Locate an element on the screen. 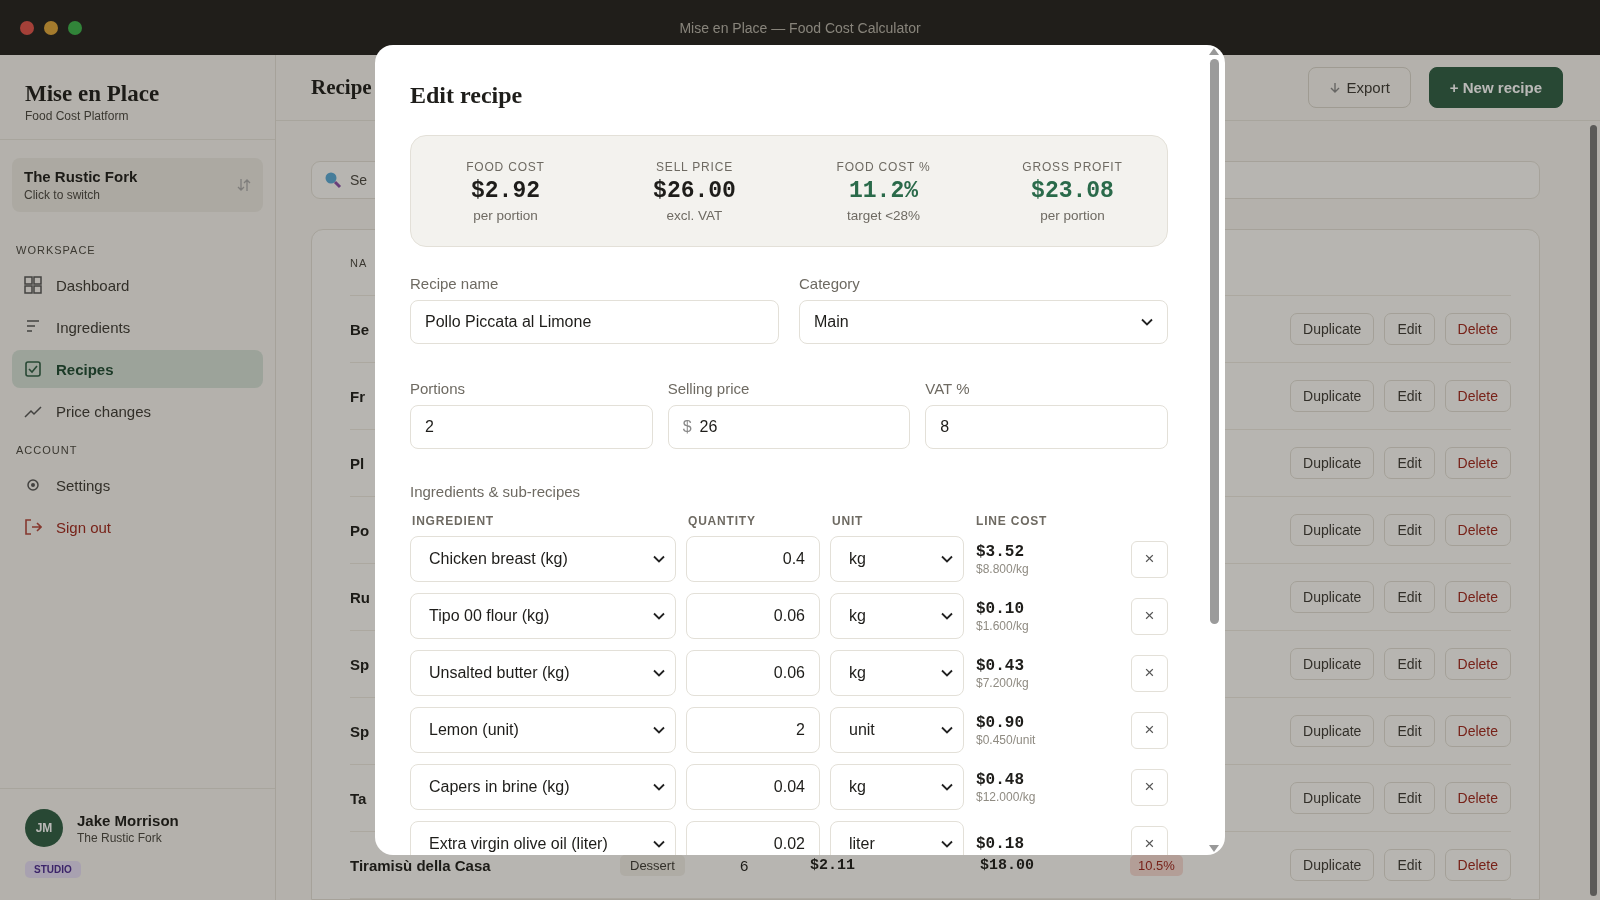 Image resolution: width=1600 pixels, height=900 pixels. sidebar-item: Sign out is located at coordinates (137, 527).